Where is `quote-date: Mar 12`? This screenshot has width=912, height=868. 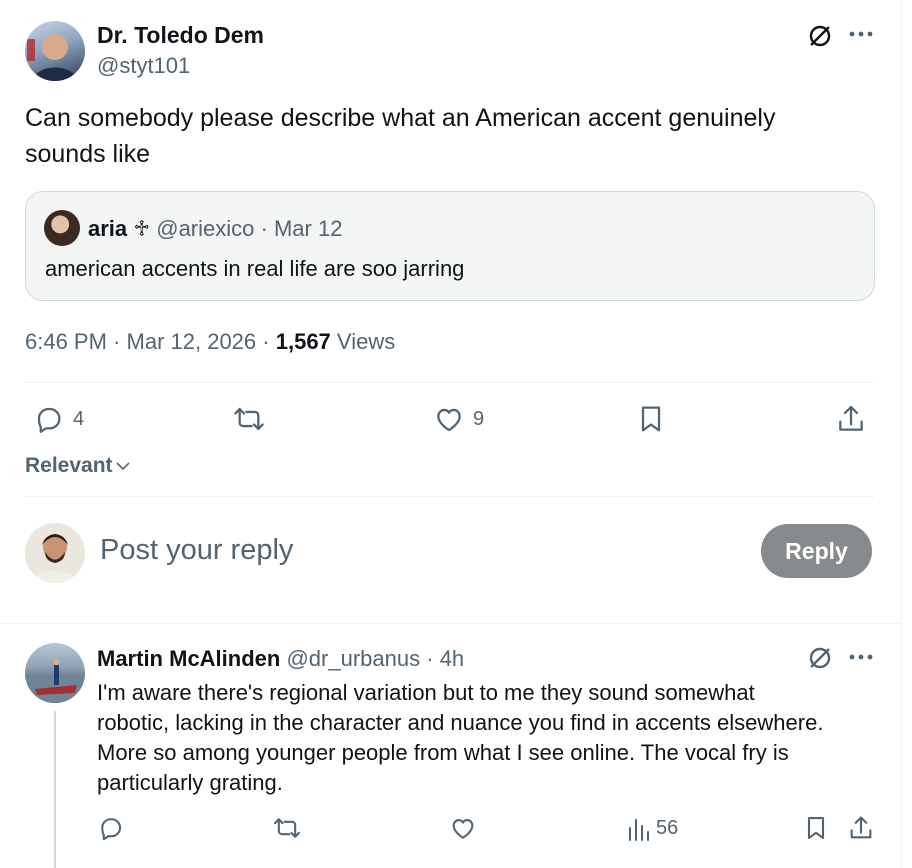
quote-date: Mar 12 is located at coordinates (308, 228).